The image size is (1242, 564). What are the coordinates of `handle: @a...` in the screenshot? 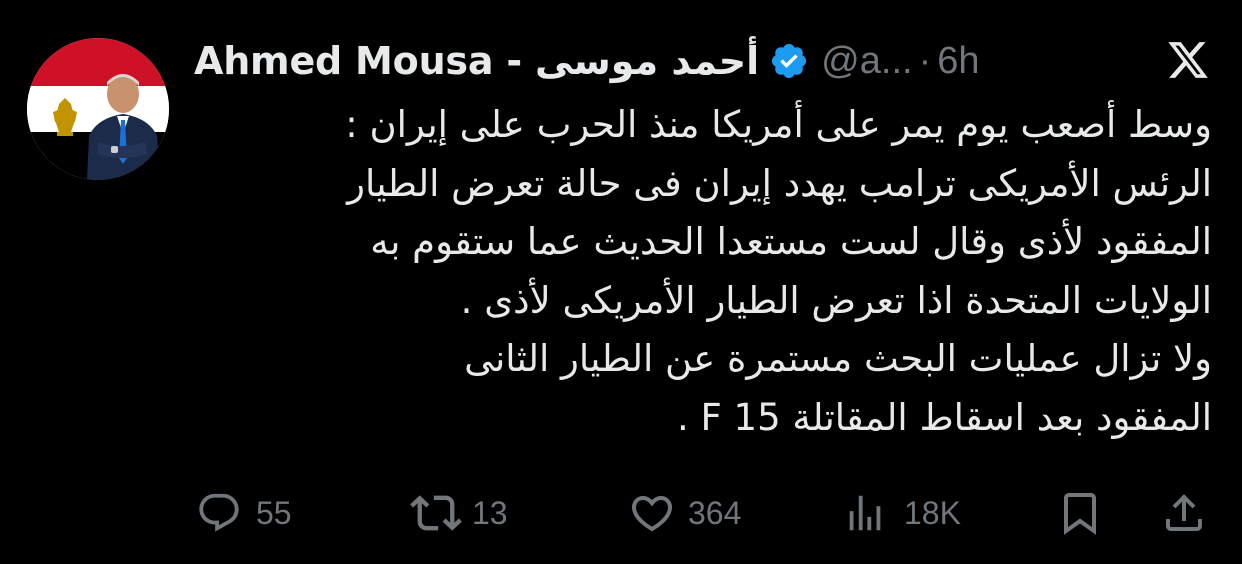 It's located at (866, 61).